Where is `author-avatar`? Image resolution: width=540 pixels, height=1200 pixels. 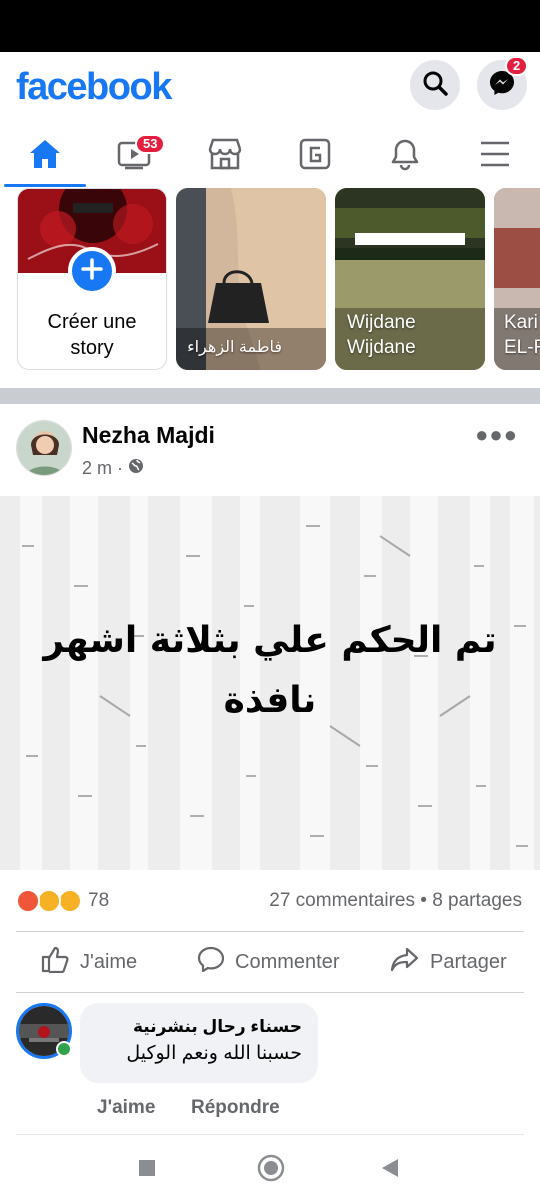 author-avatar is located at coordinates (44, 448).